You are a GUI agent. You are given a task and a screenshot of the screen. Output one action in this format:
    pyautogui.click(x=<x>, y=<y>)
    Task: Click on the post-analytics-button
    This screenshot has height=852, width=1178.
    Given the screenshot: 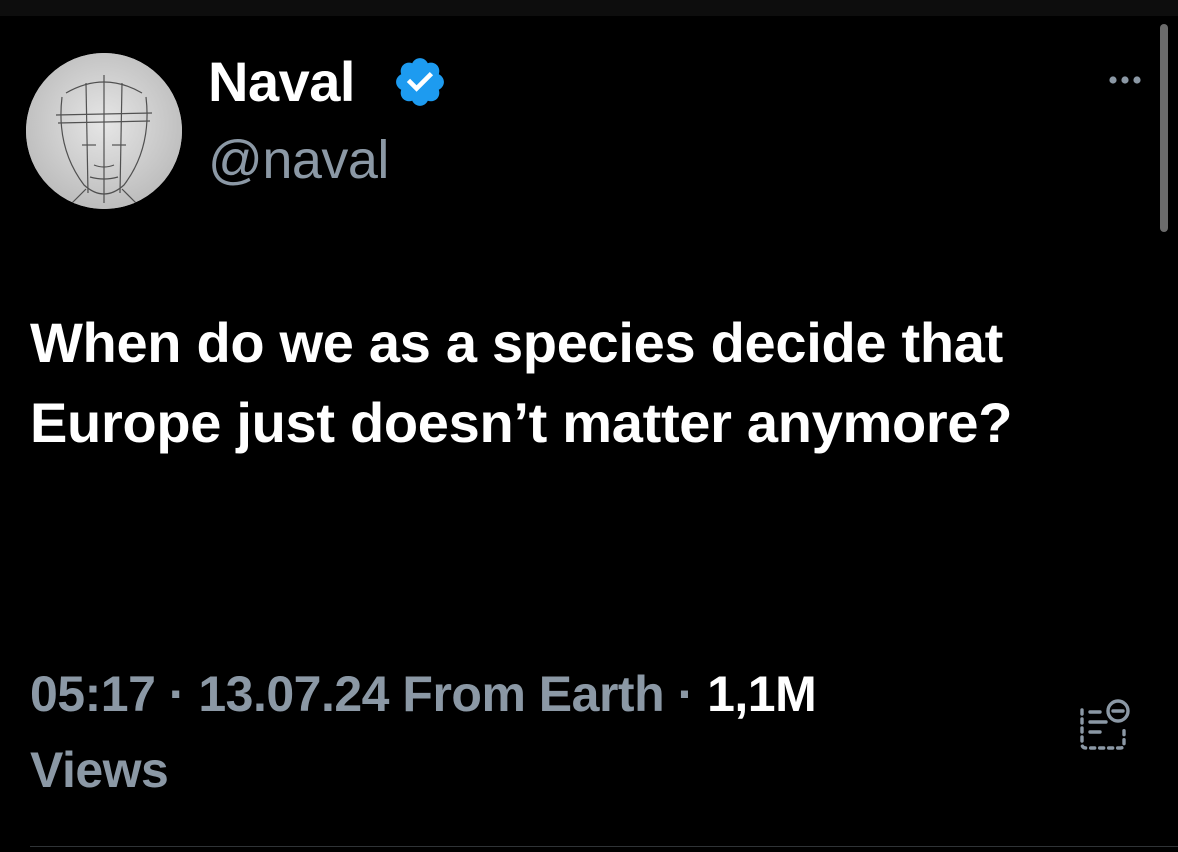 What is the action you would take?
    pyautogui.click(x=1105, y=725)
    